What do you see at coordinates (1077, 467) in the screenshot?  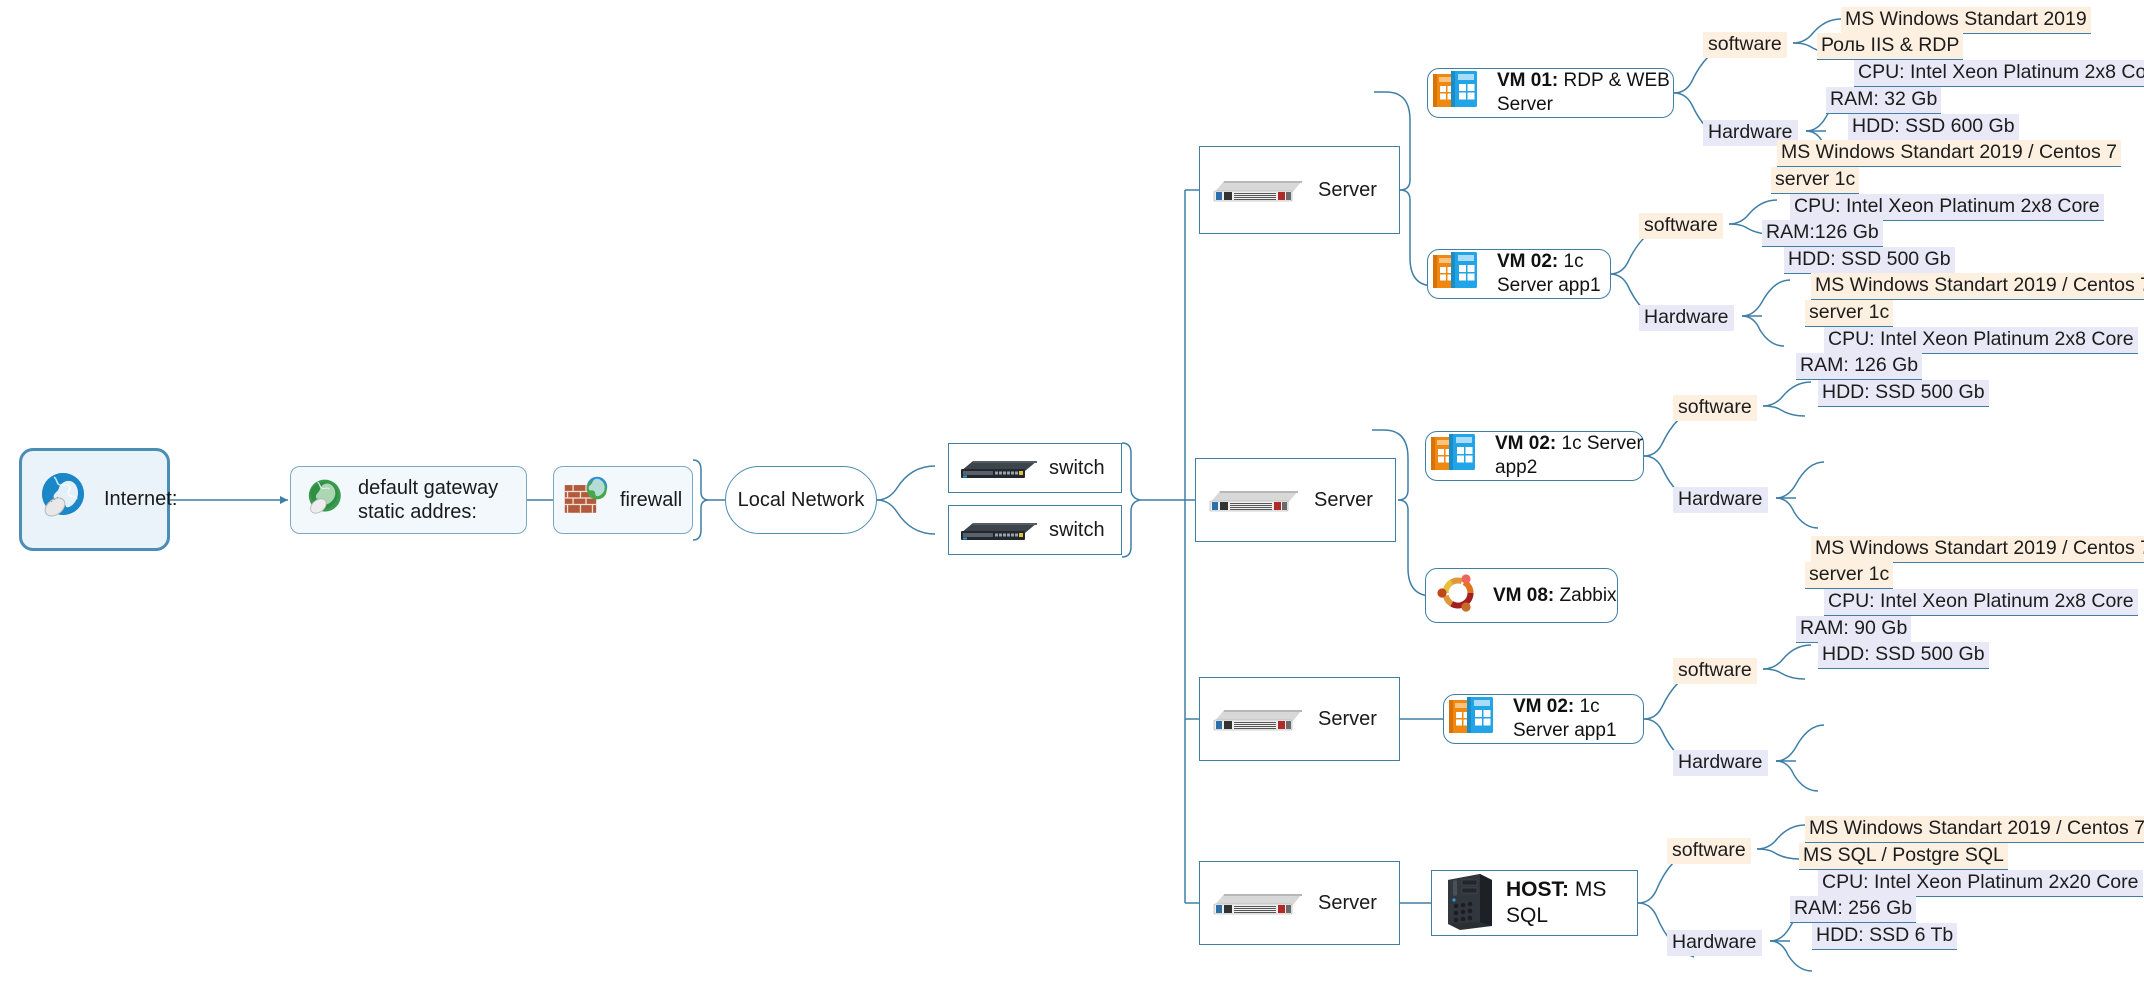 I see `switch-label-1: switch` at bounding box center [1077, 467].